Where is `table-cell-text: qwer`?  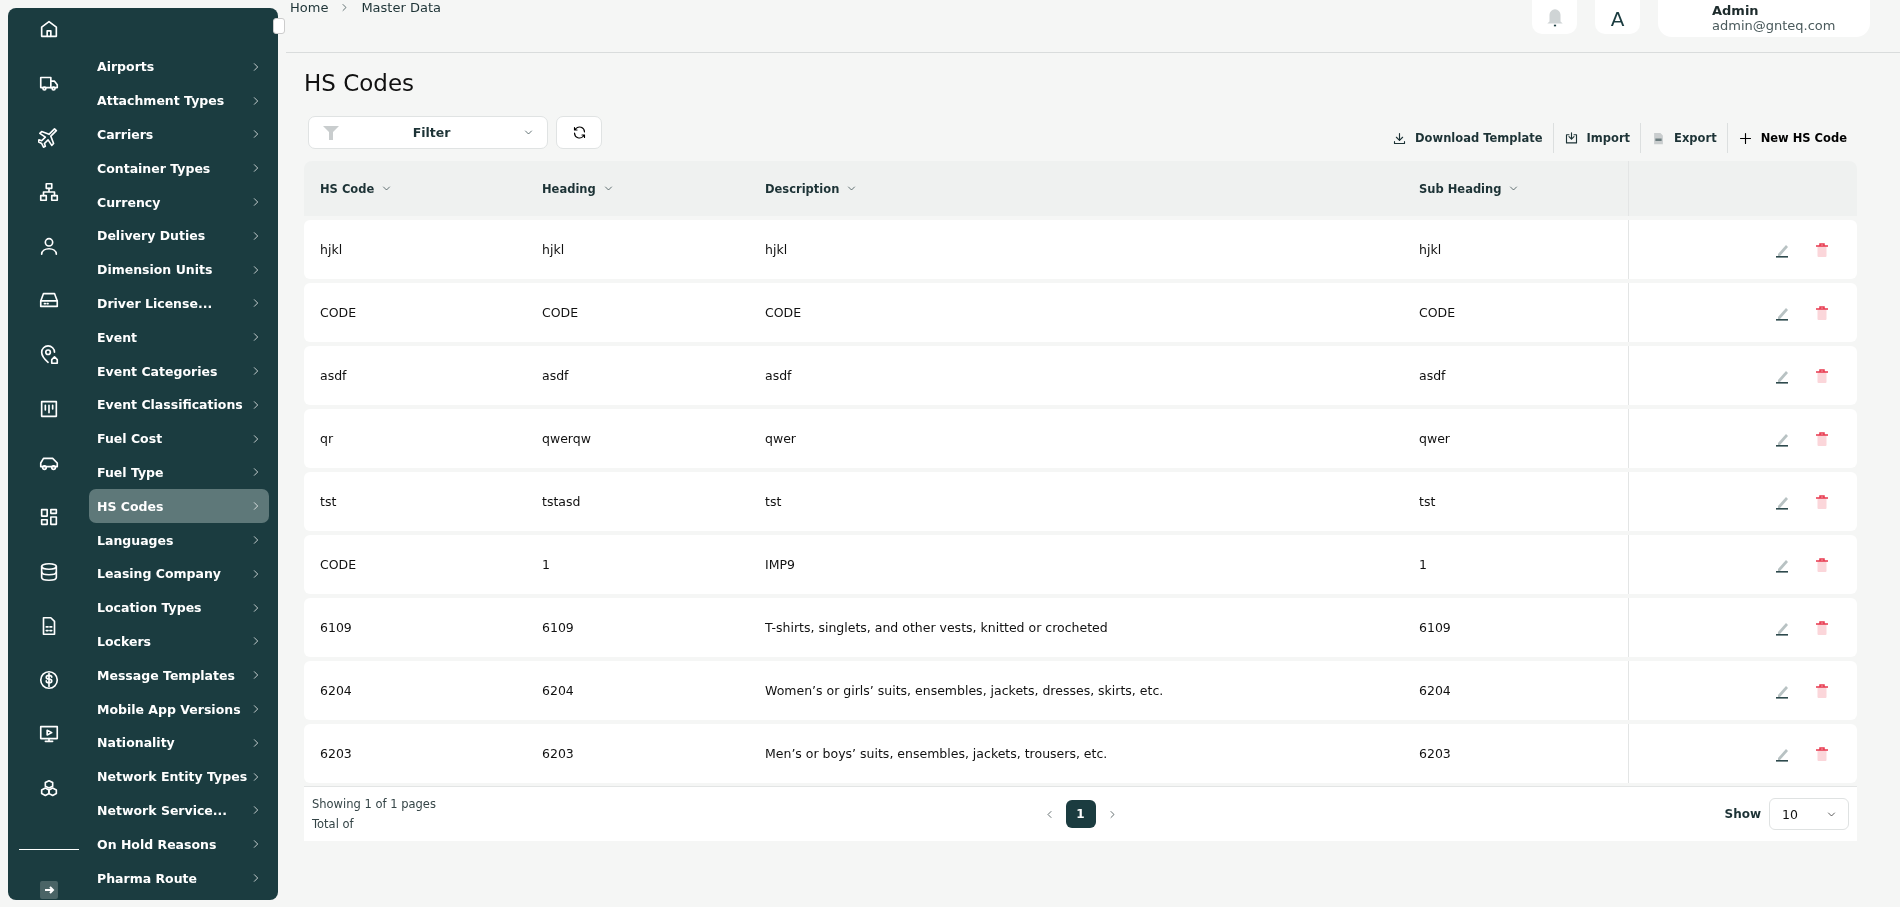 table-cell-text: qwer is located at coordinates (1435, 438).